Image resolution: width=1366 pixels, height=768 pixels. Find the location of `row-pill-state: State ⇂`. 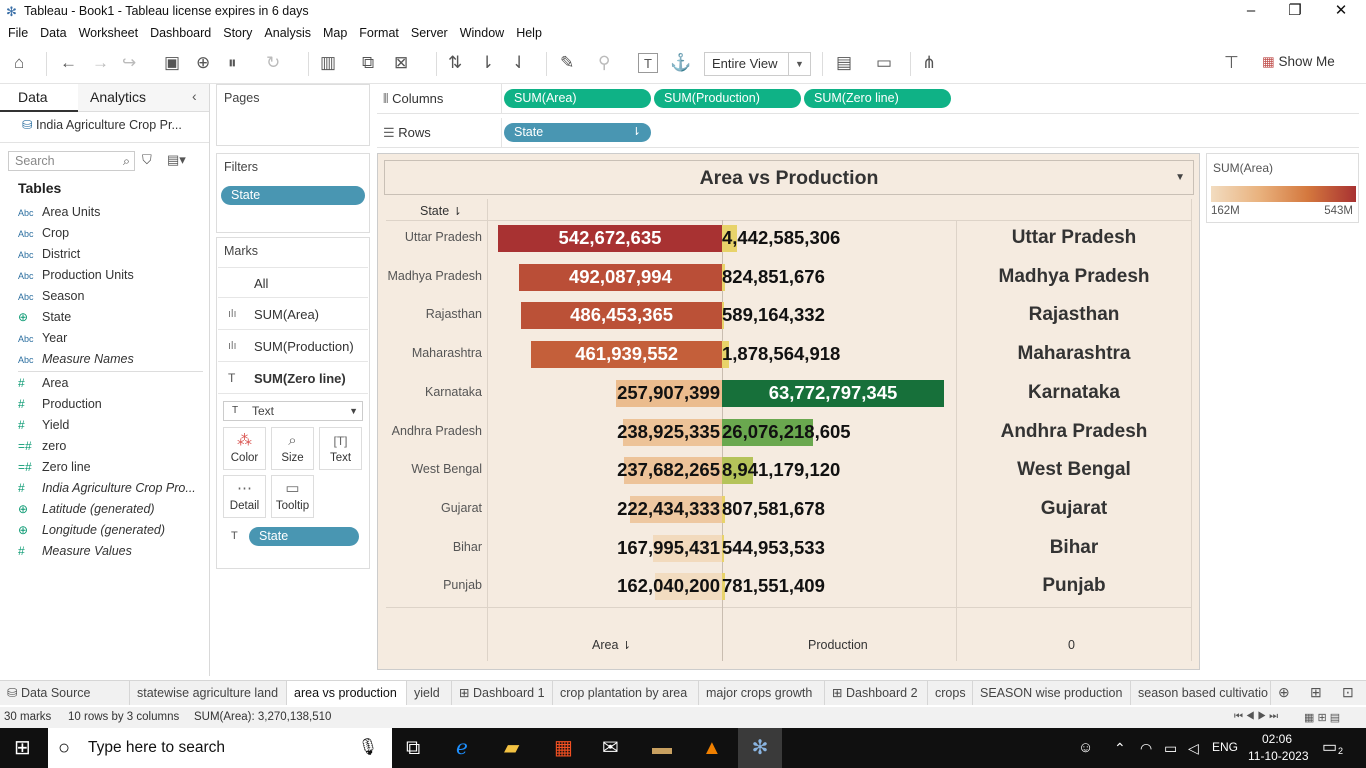

row-pill-state: State ⇂ is located at coordinates (577, 132).